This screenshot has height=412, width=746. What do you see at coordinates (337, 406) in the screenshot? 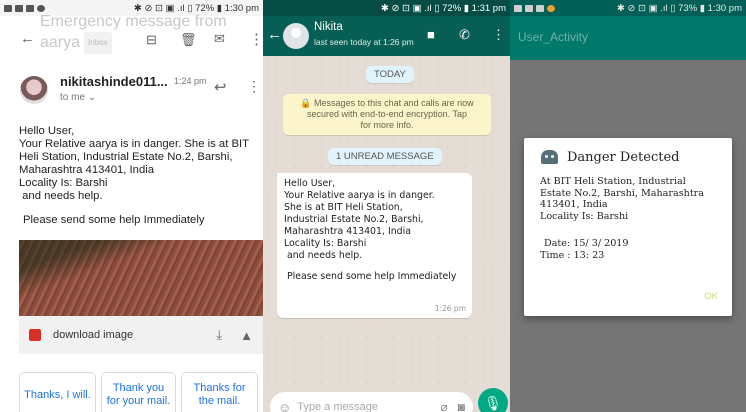
I see `input-placeholder: Type a message` at bounding box center [337, 406].